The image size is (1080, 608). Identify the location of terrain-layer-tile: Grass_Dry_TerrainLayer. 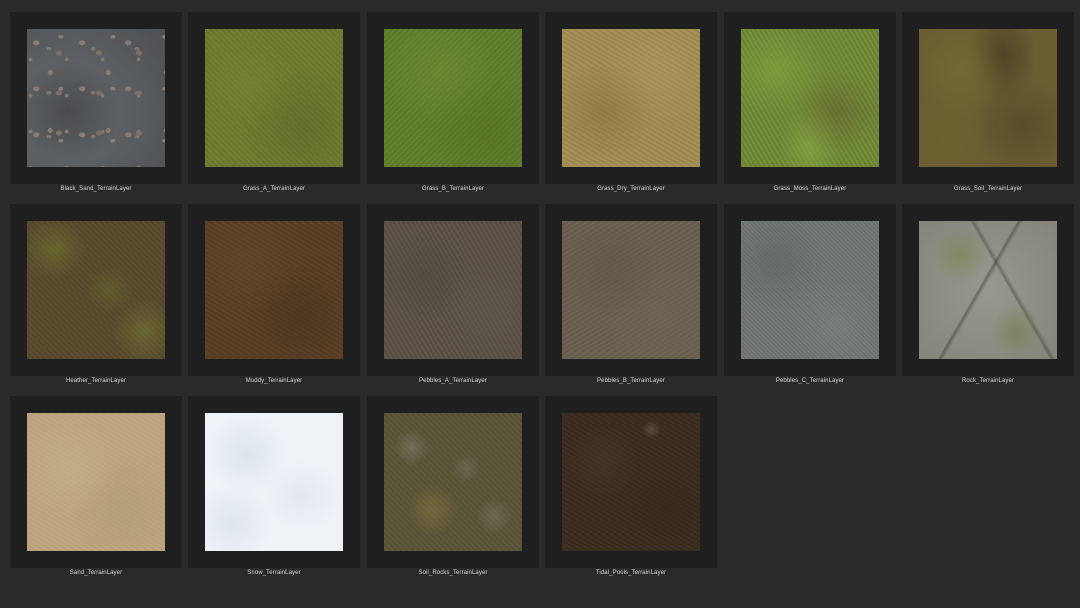
(631, 102).